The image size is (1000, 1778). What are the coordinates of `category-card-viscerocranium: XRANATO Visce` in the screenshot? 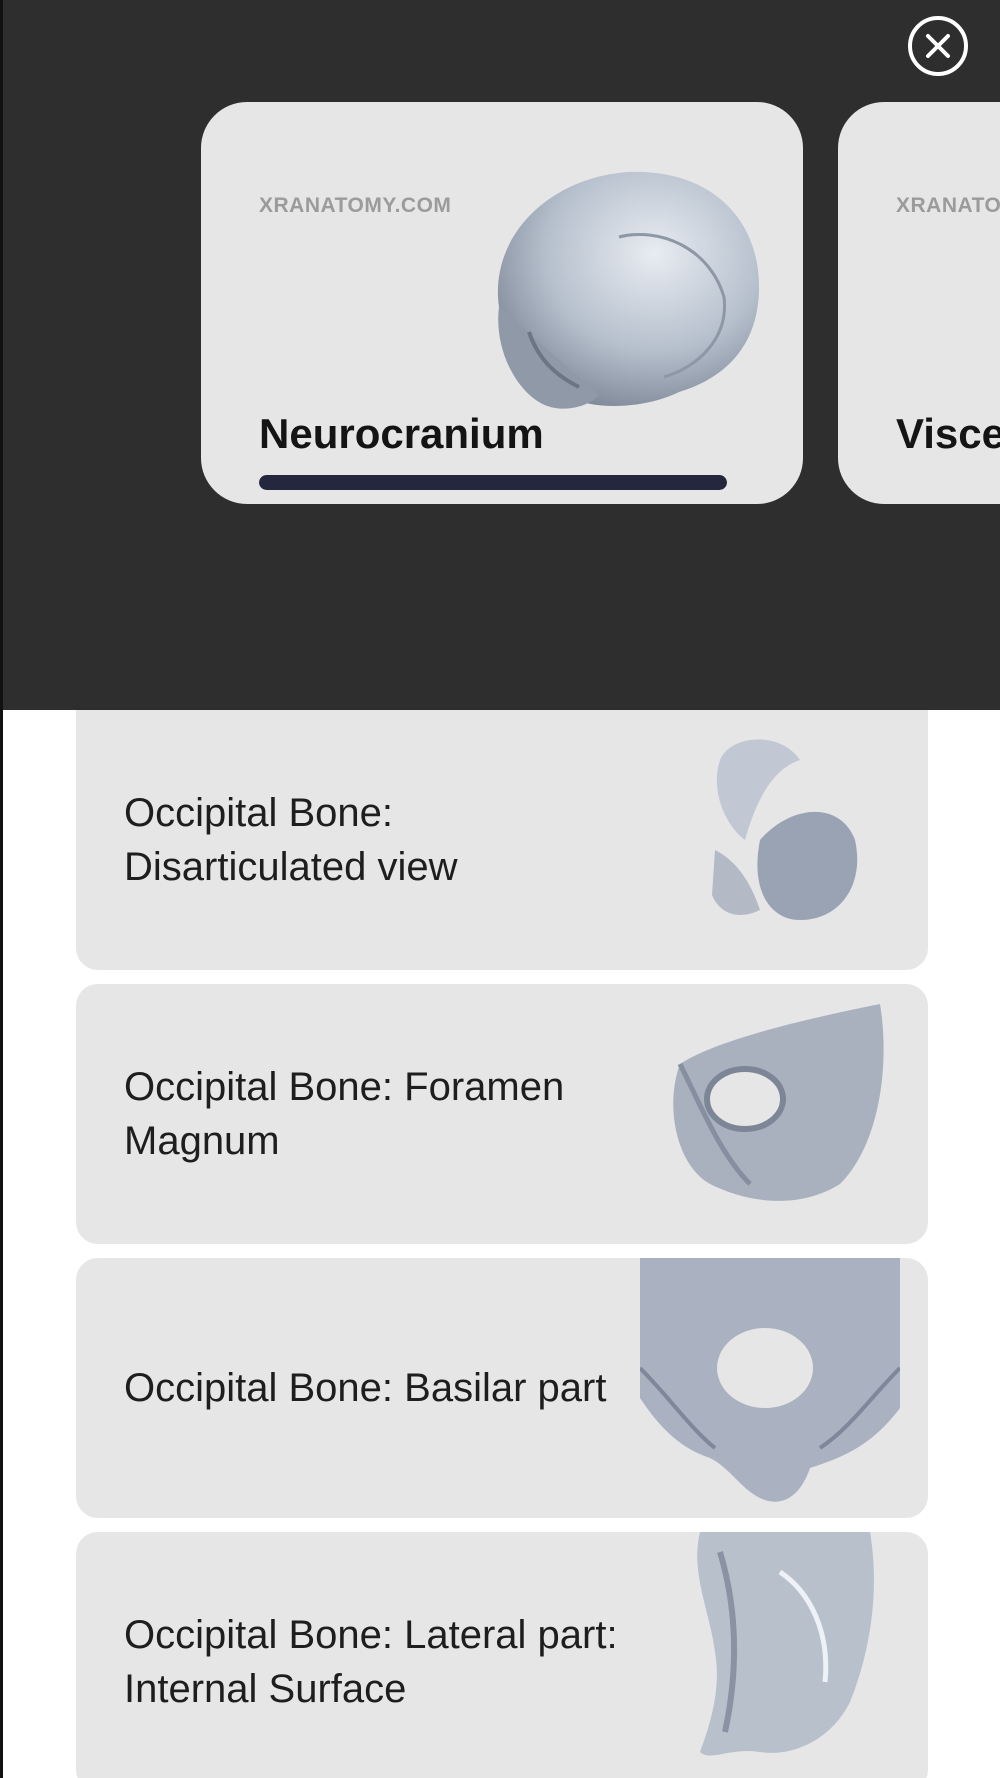 It's located at (919, 303).